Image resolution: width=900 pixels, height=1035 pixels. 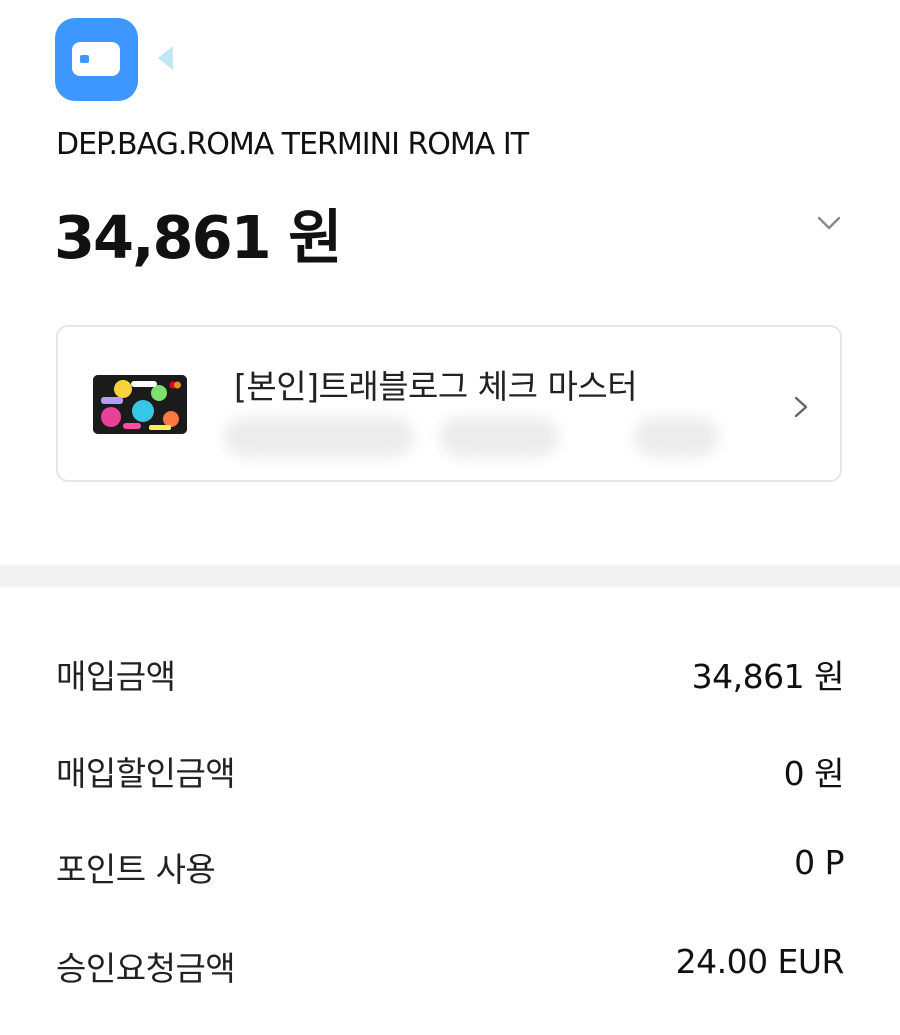 I want to click on detail-row-purchase-amount: 매입금액 34,861 원, so click(x=450, y=675).